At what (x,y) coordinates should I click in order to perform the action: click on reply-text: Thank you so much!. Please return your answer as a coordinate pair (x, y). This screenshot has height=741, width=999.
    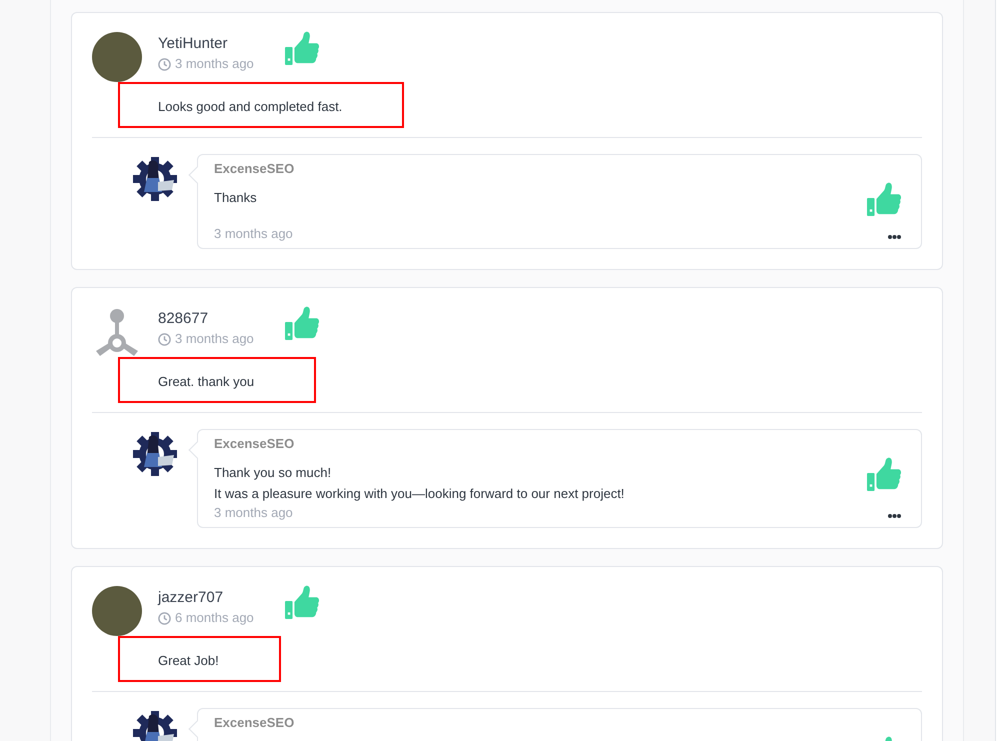
    Looking at the image, I should click on (273, 473).